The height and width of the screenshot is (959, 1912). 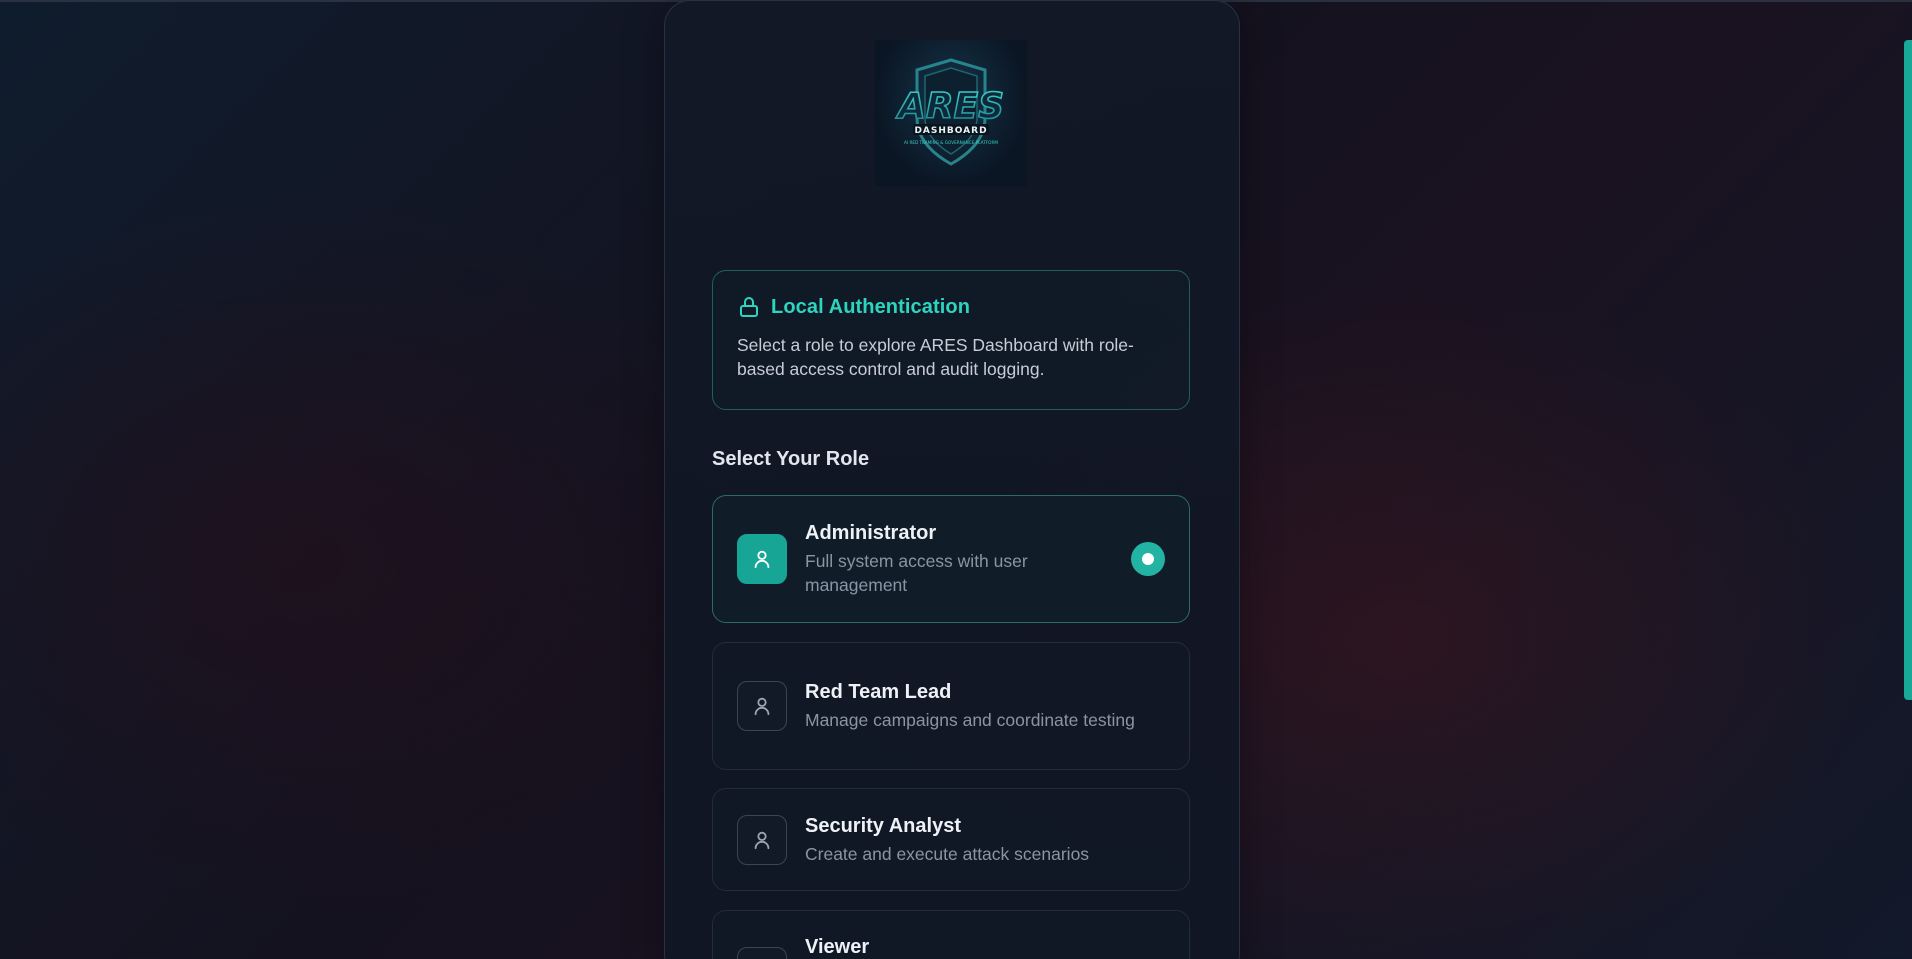 What do you see at coordinates (883, 825) in the screenshot?
I see `role-name: Security Analyst` at bounding box center [883, 825].